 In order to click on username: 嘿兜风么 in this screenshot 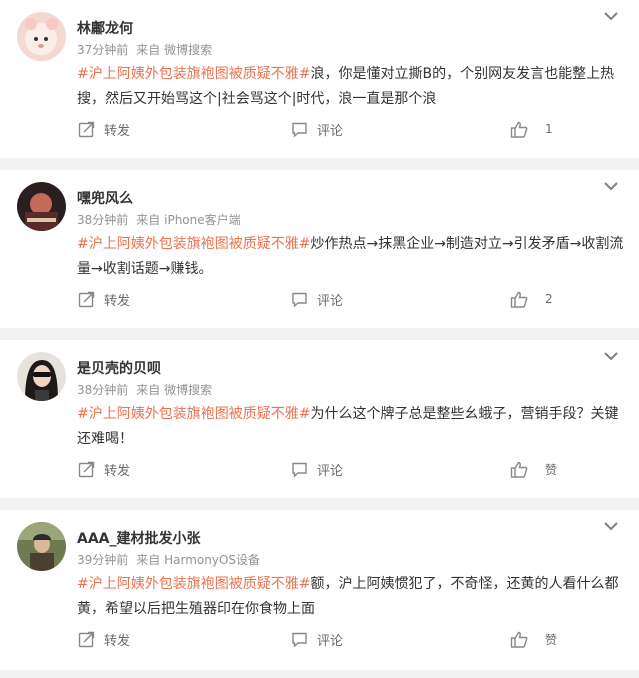, I will do `click(105, 199)`.